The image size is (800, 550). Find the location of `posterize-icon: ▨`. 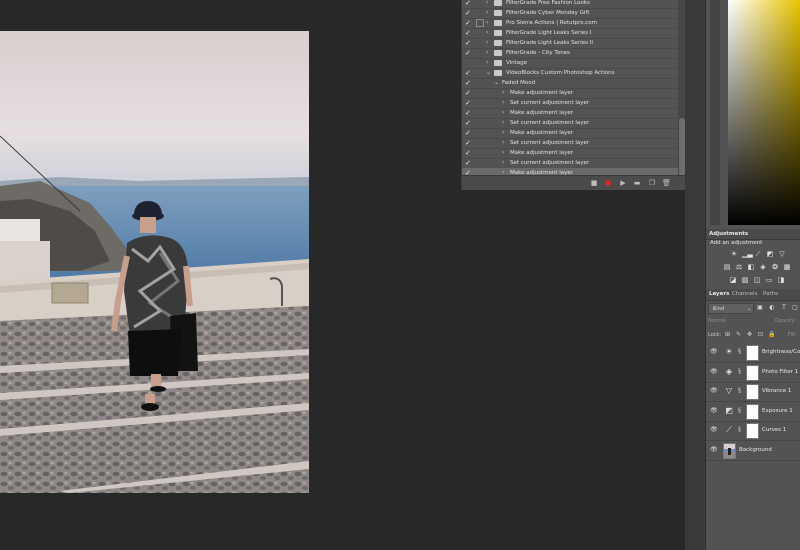

posterize-icon: ▨ is located at coordinates (745, 280).